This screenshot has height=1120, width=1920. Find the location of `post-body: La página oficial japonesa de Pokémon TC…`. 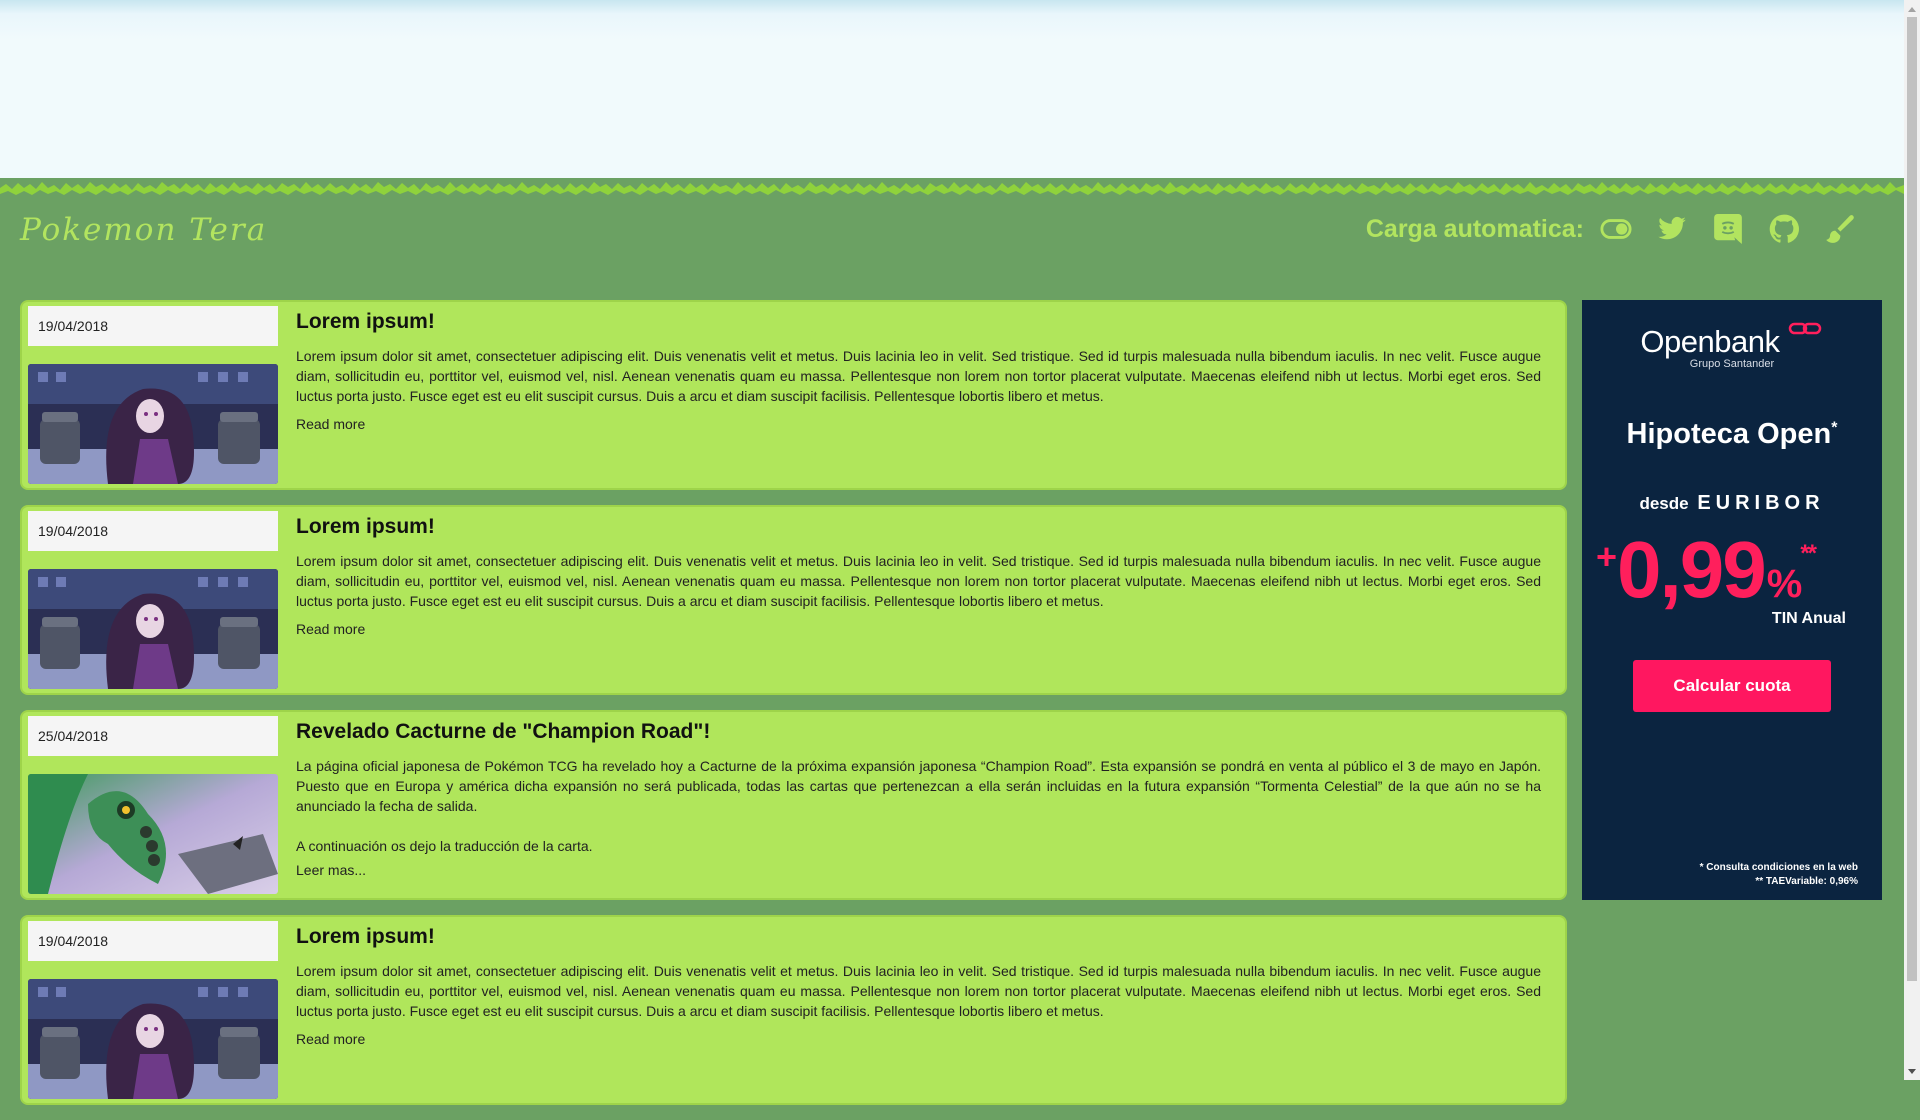

post-body: La página oficial japonesa de Pokémon TC… is located at coordinates (918, 786).